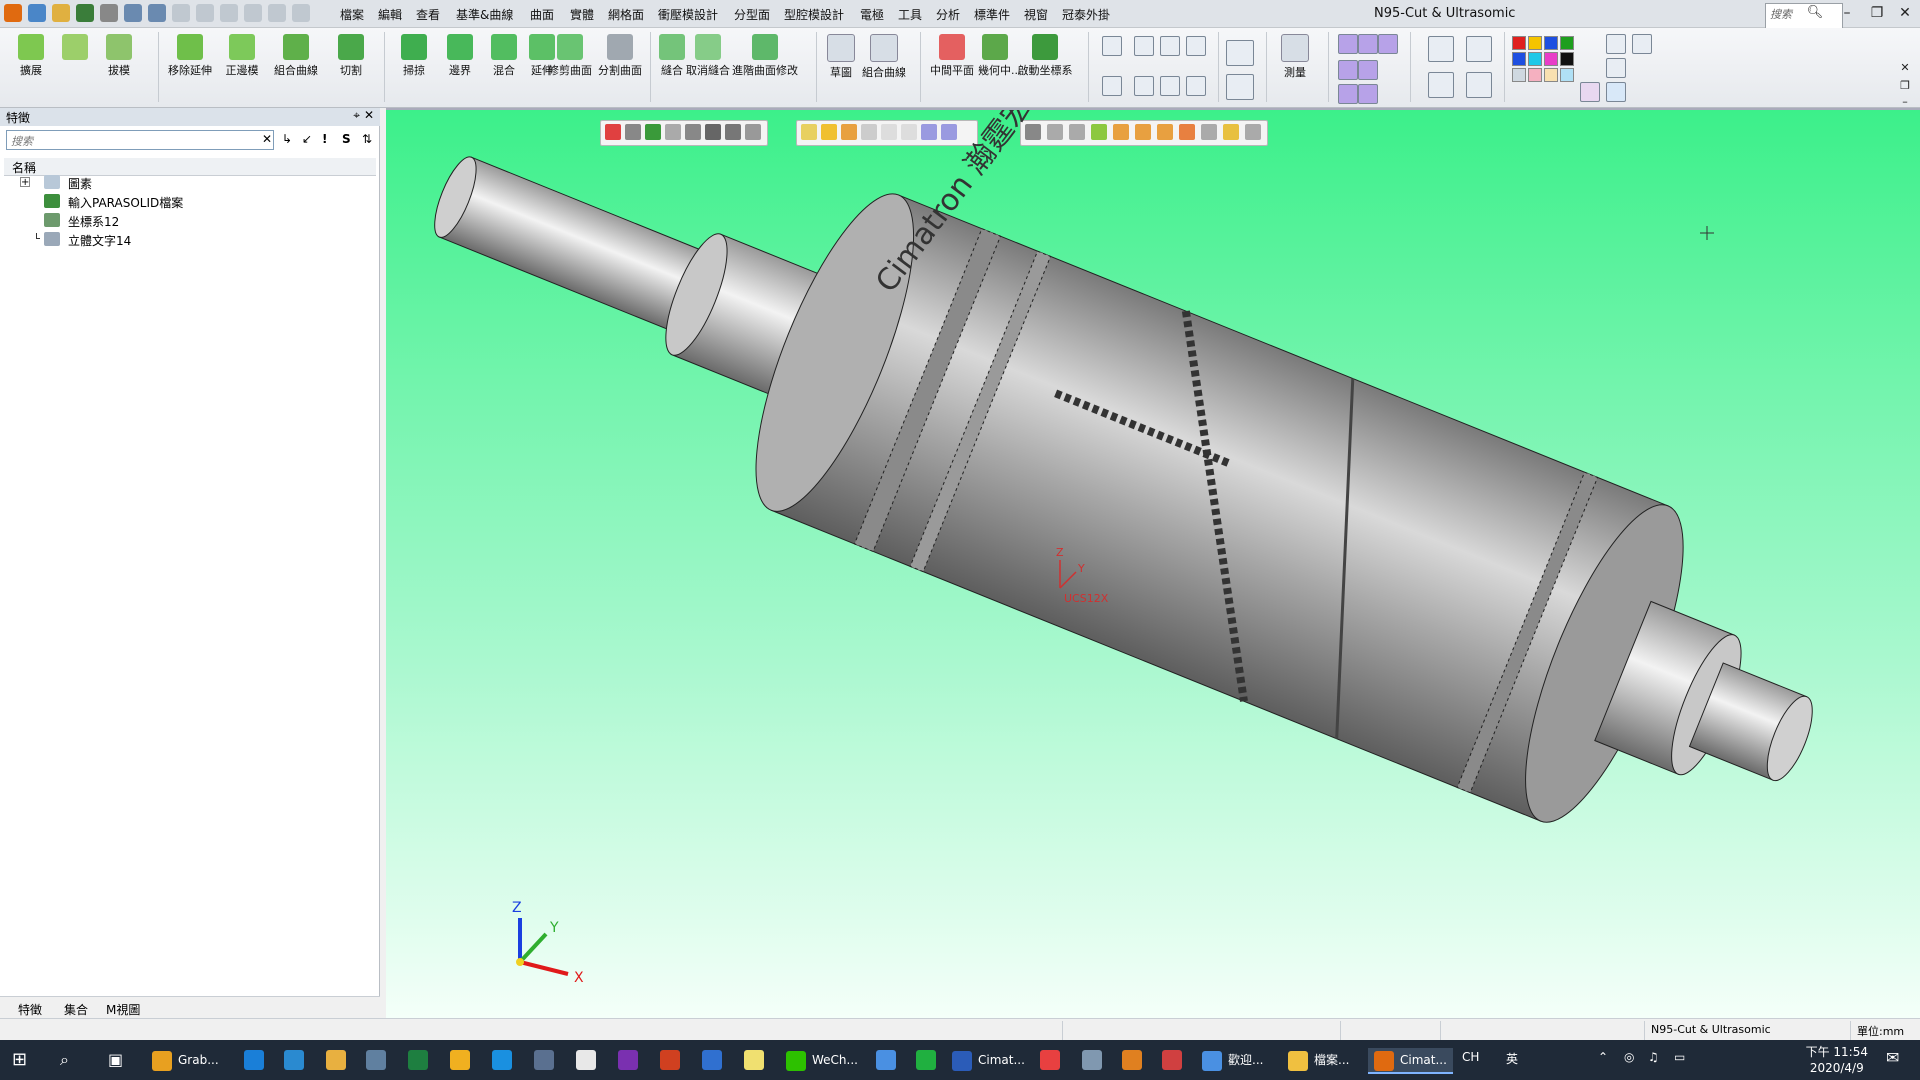 This screenshot has height=1080, width=1920. I want to click on suppress-icon: S, so click(346, 139).